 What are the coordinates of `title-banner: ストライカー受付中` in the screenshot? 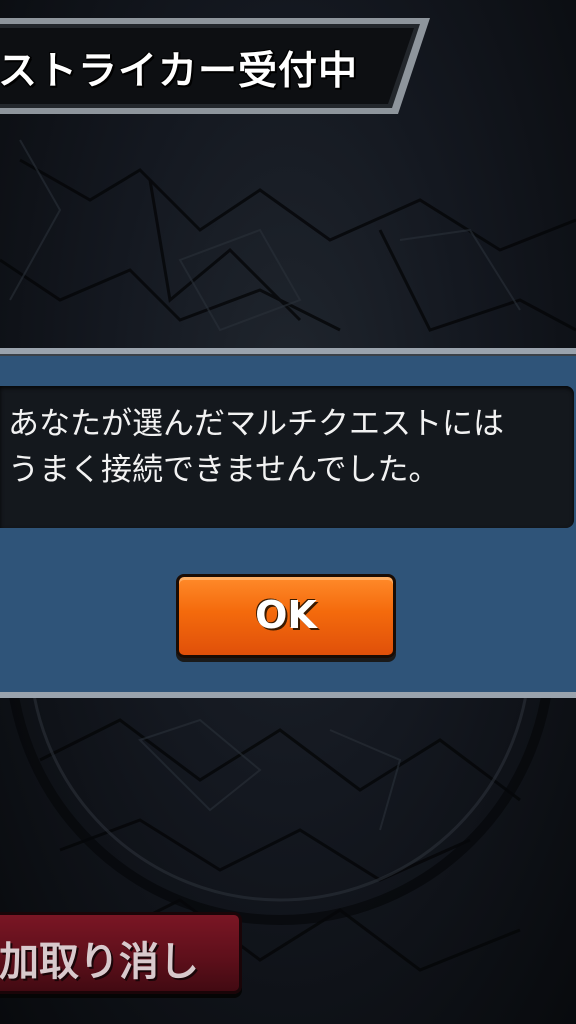 It's located at (215, 66).